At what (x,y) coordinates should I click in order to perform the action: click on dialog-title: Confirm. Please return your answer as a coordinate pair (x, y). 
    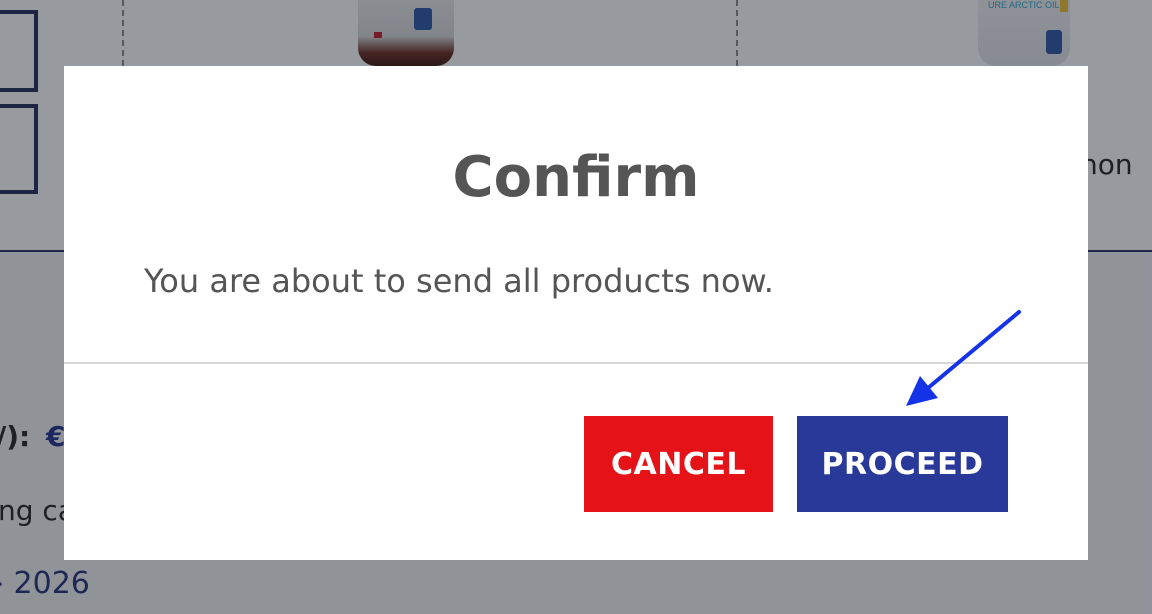
    Looking at the image, I should click on (576, 177).